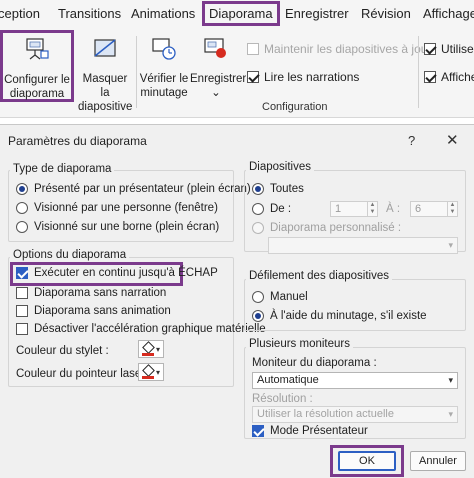  What do you see at coordinates (319, 276) in the screenshot?
I see `advance-label: Défilement des diapositives` at bounding box center [319, 276].